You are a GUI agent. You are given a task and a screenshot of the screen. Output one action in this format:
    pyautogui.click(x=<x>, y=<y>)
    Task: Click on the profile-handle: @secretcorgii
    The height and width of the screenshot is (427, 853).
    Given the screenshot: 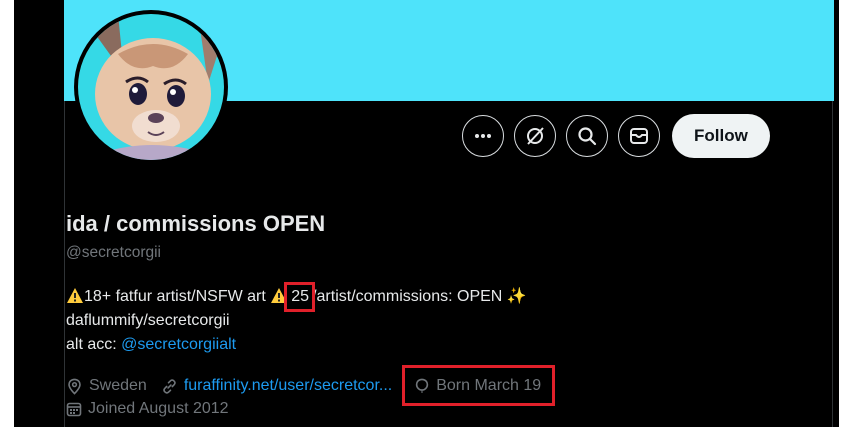 What is the action you would take?
    pyautogui.click(x=113, y=252)
    